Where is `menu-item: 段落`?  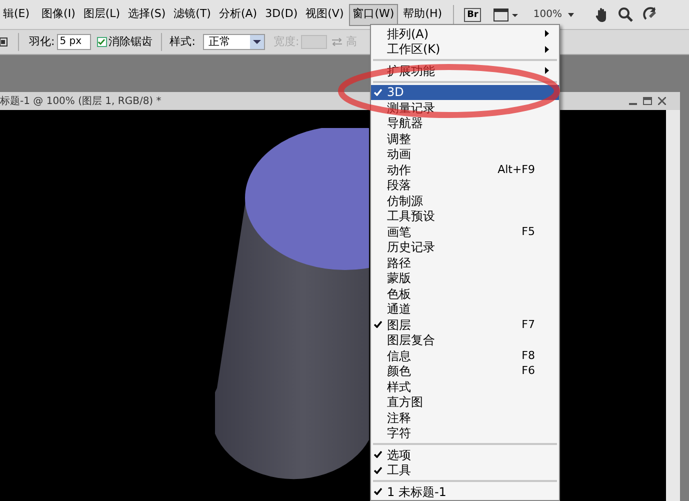 menu-item: 段落 is located at coordinates (465, 185).